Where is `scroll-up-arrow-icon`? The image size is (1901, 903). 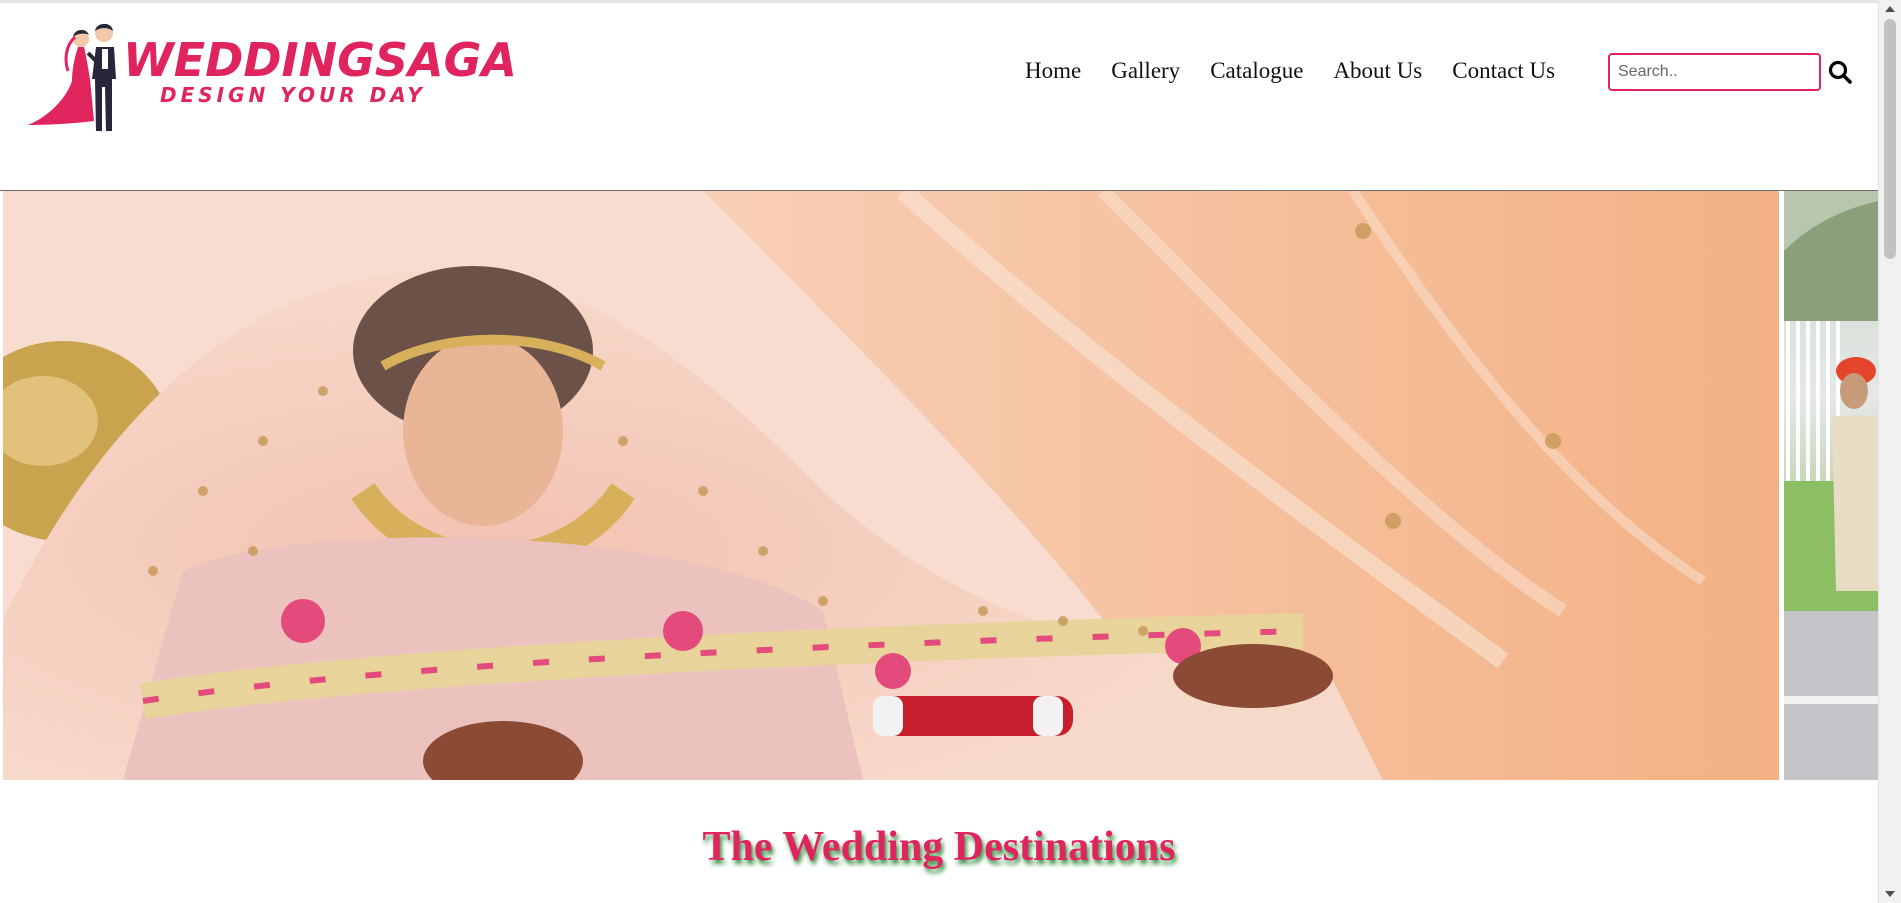
scroll-up-arrow-icon is located at coordinates (1890, 9).